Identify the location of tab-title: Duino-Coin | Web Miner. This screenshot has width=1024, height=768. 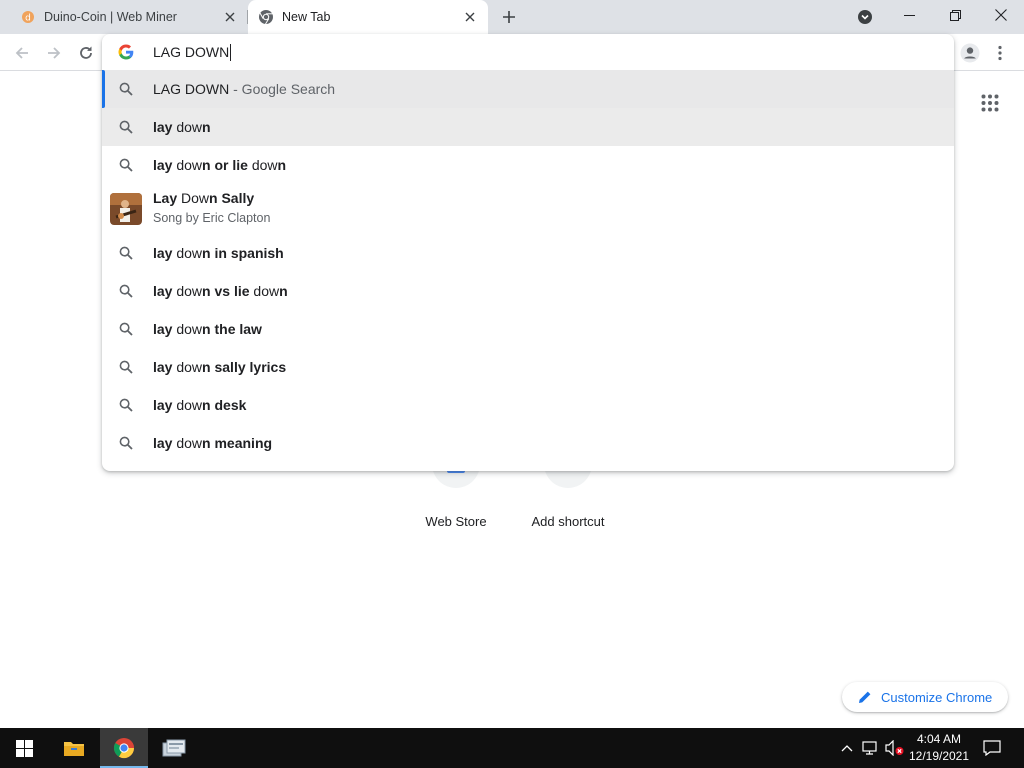
(110, 17).